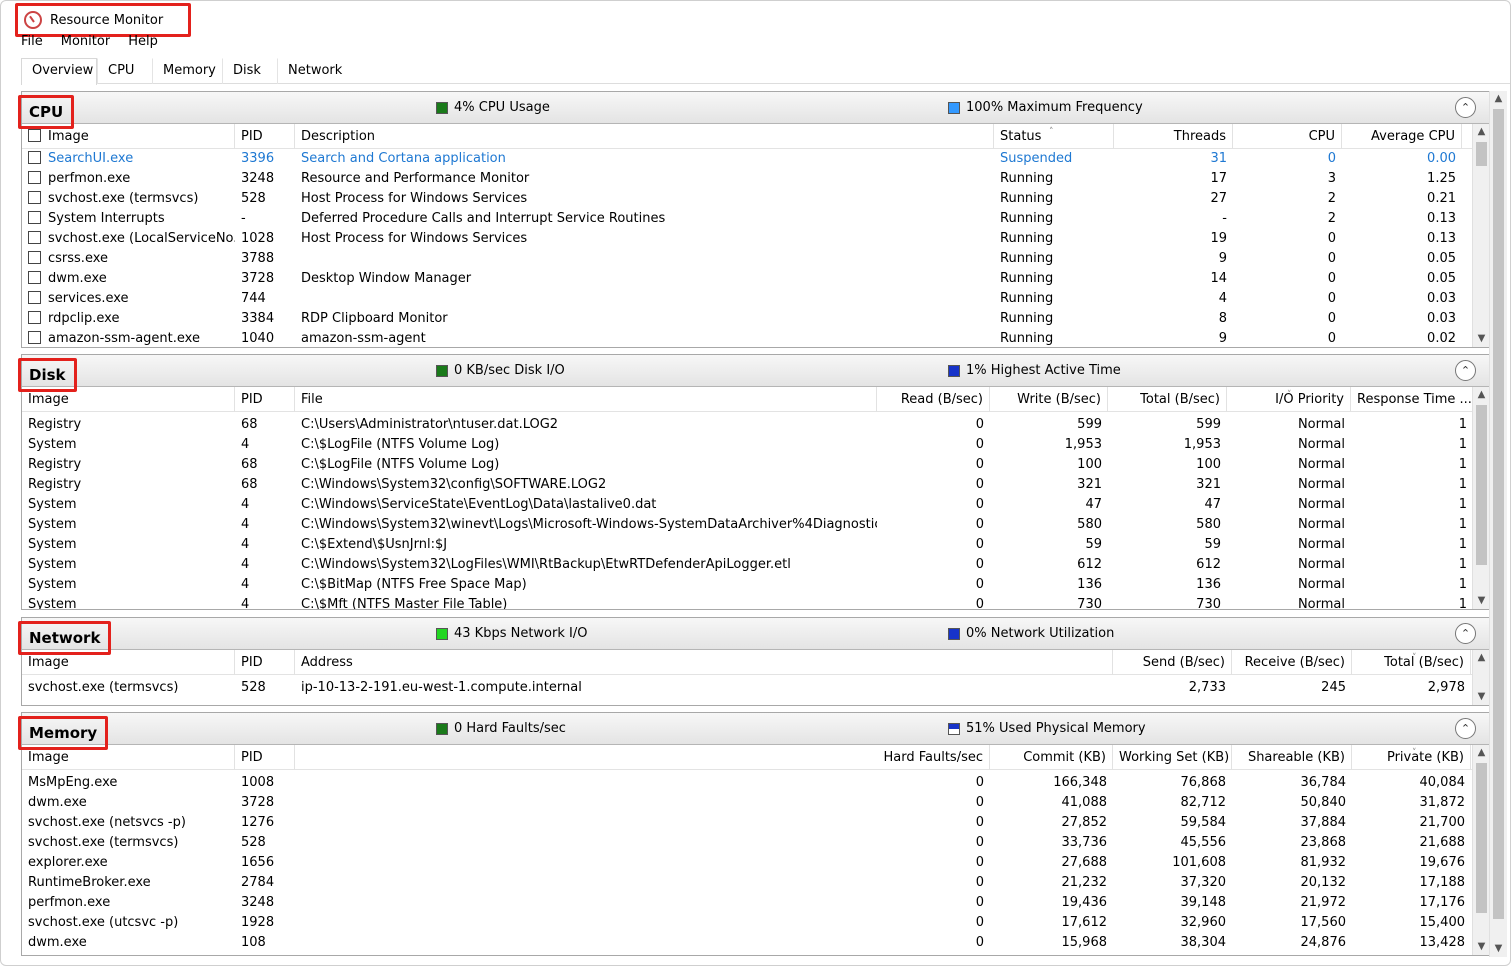  I want to click on select-all-checkbox, so click(34, 135).